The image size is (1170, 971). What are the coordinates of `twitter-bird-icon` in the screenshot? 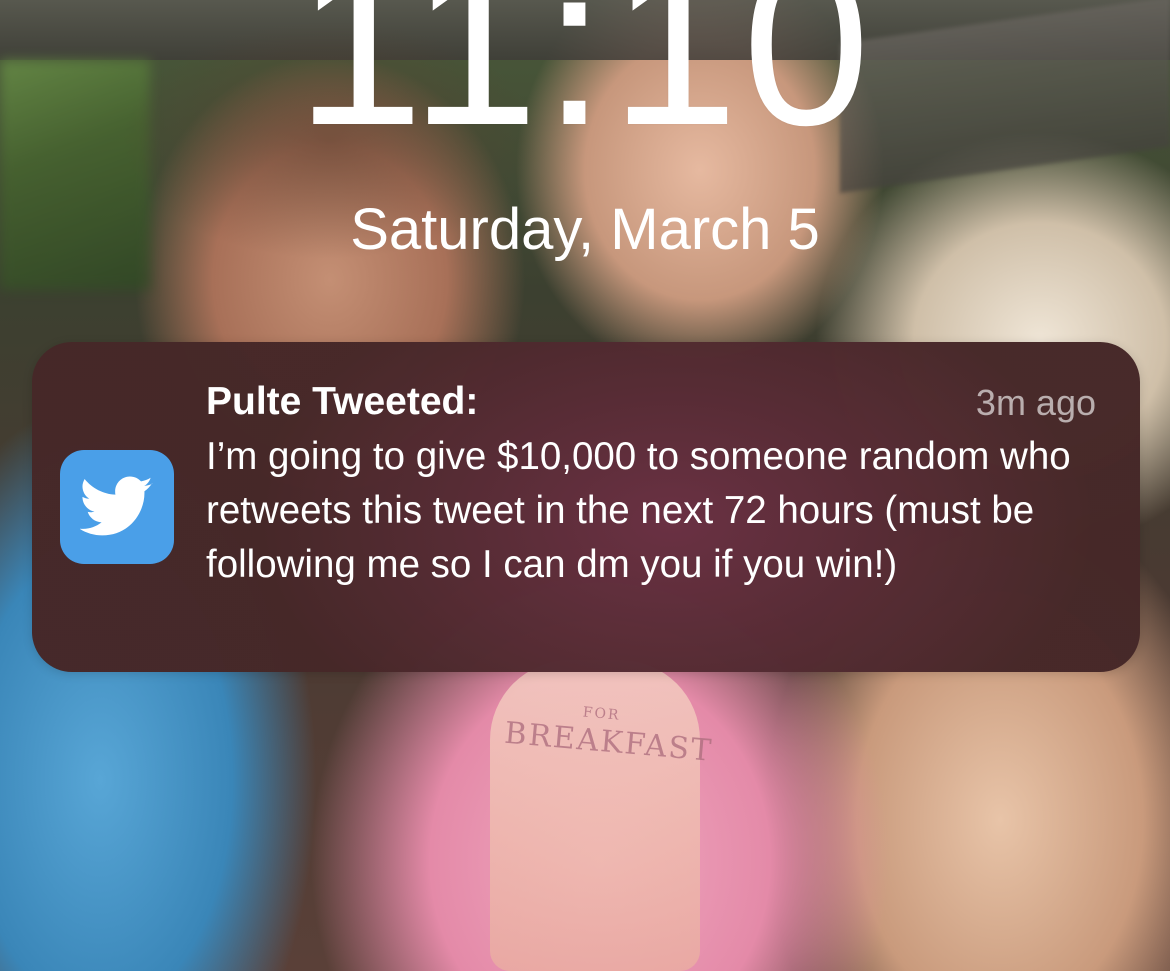 It's located at (117, 507).